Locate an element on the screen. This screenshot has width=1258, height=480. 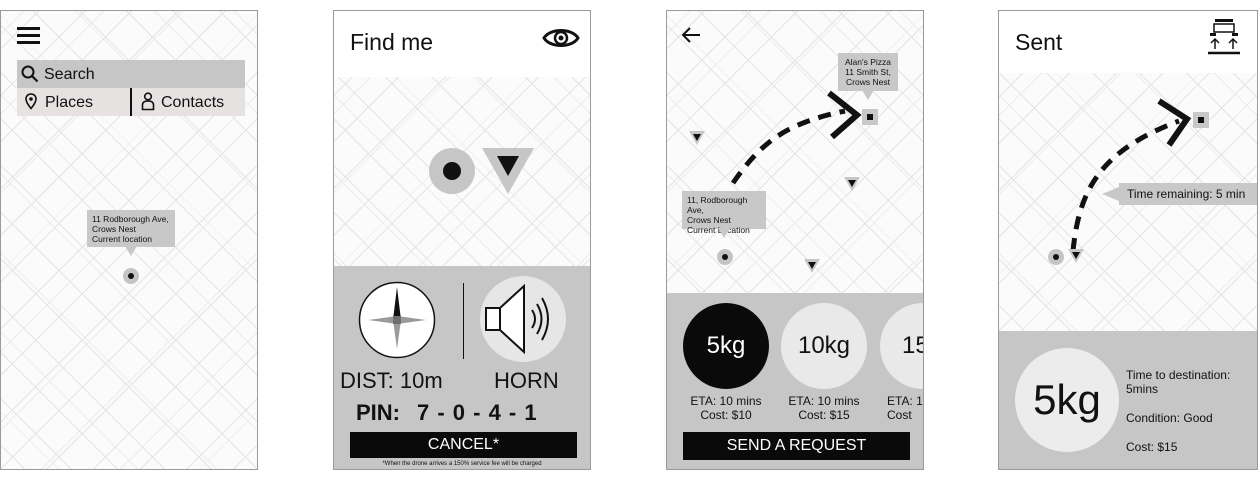
option-cost: Cost: $15 is located at coordinates (824, 415).